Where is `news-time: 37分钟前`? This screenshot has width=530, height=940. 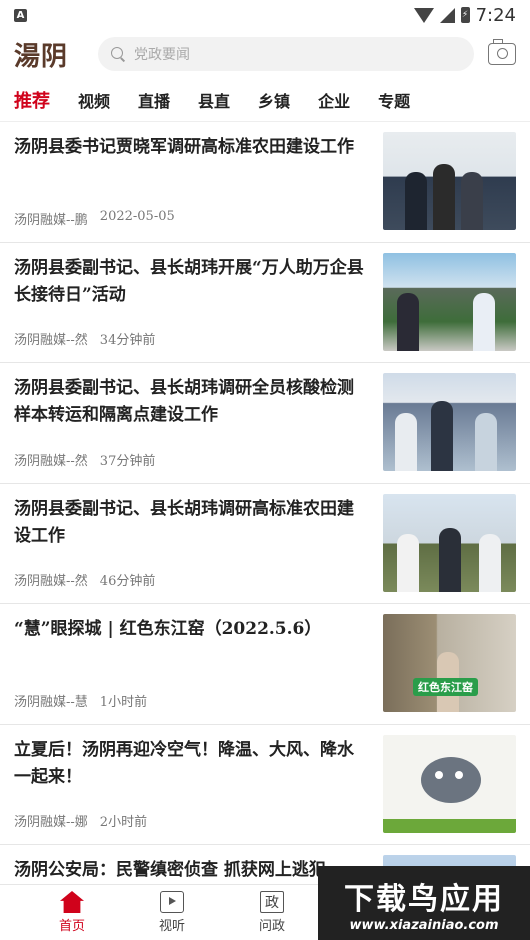
news-time: 37分钟前 is located at coordinates (127, 461).